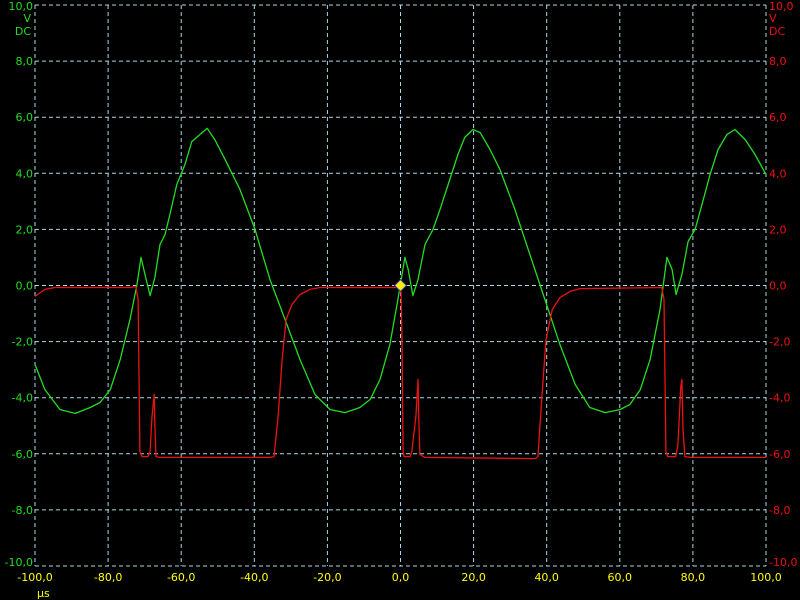 This screenshot has height=600, width=800. I want to click on x-tick-label: 80,0, so click(693, 577).